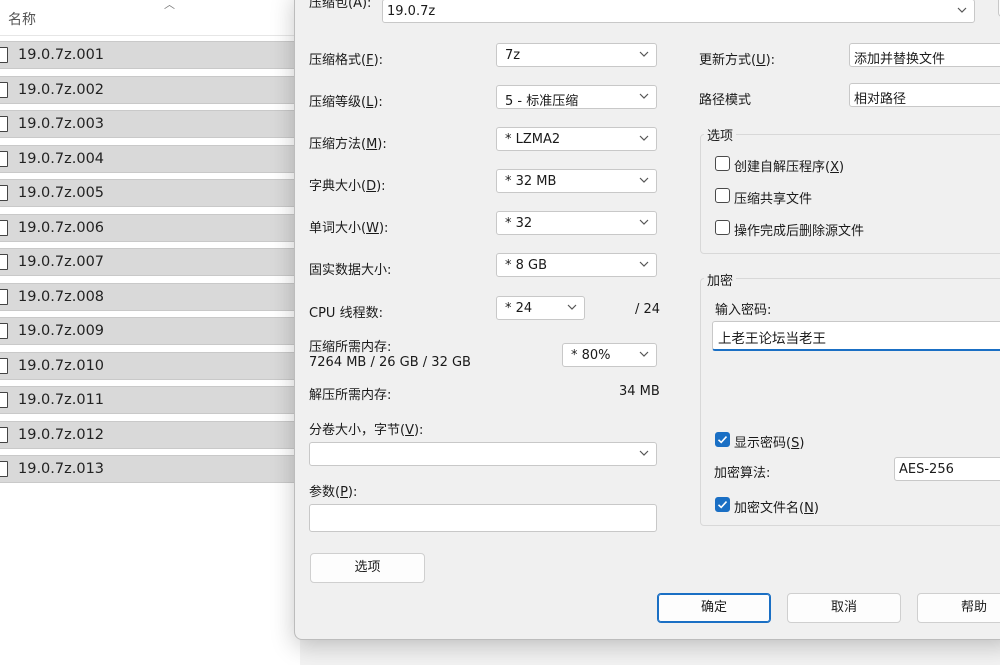  What do you see at coordinates (533, 139) in the screenshot?
I see `method-value: * LZMA2` at bounding box center [533, 139].